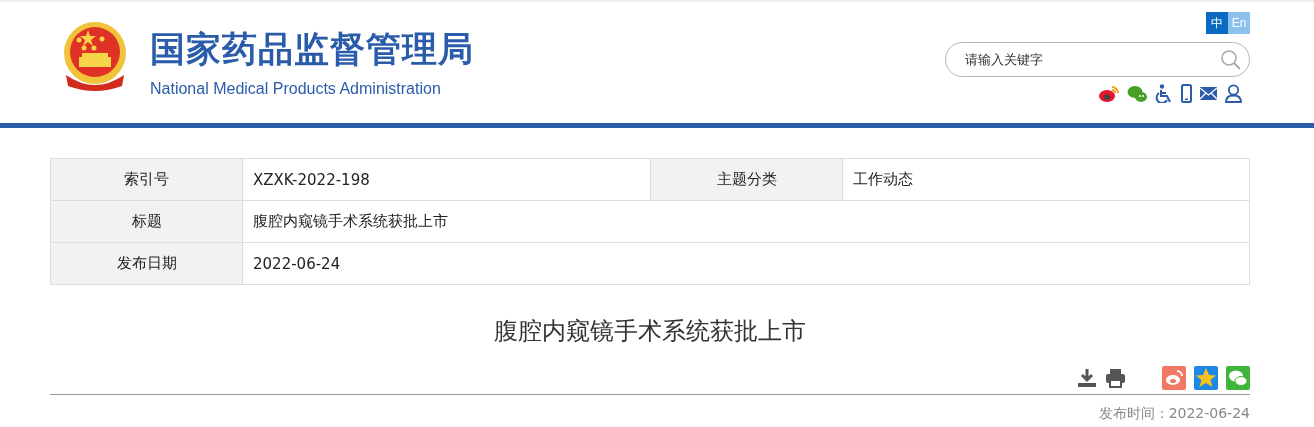  Describe the element at coordinates (447, 180) in the screenshot. I see `value-cell: XZXK-2022-198` at that location.